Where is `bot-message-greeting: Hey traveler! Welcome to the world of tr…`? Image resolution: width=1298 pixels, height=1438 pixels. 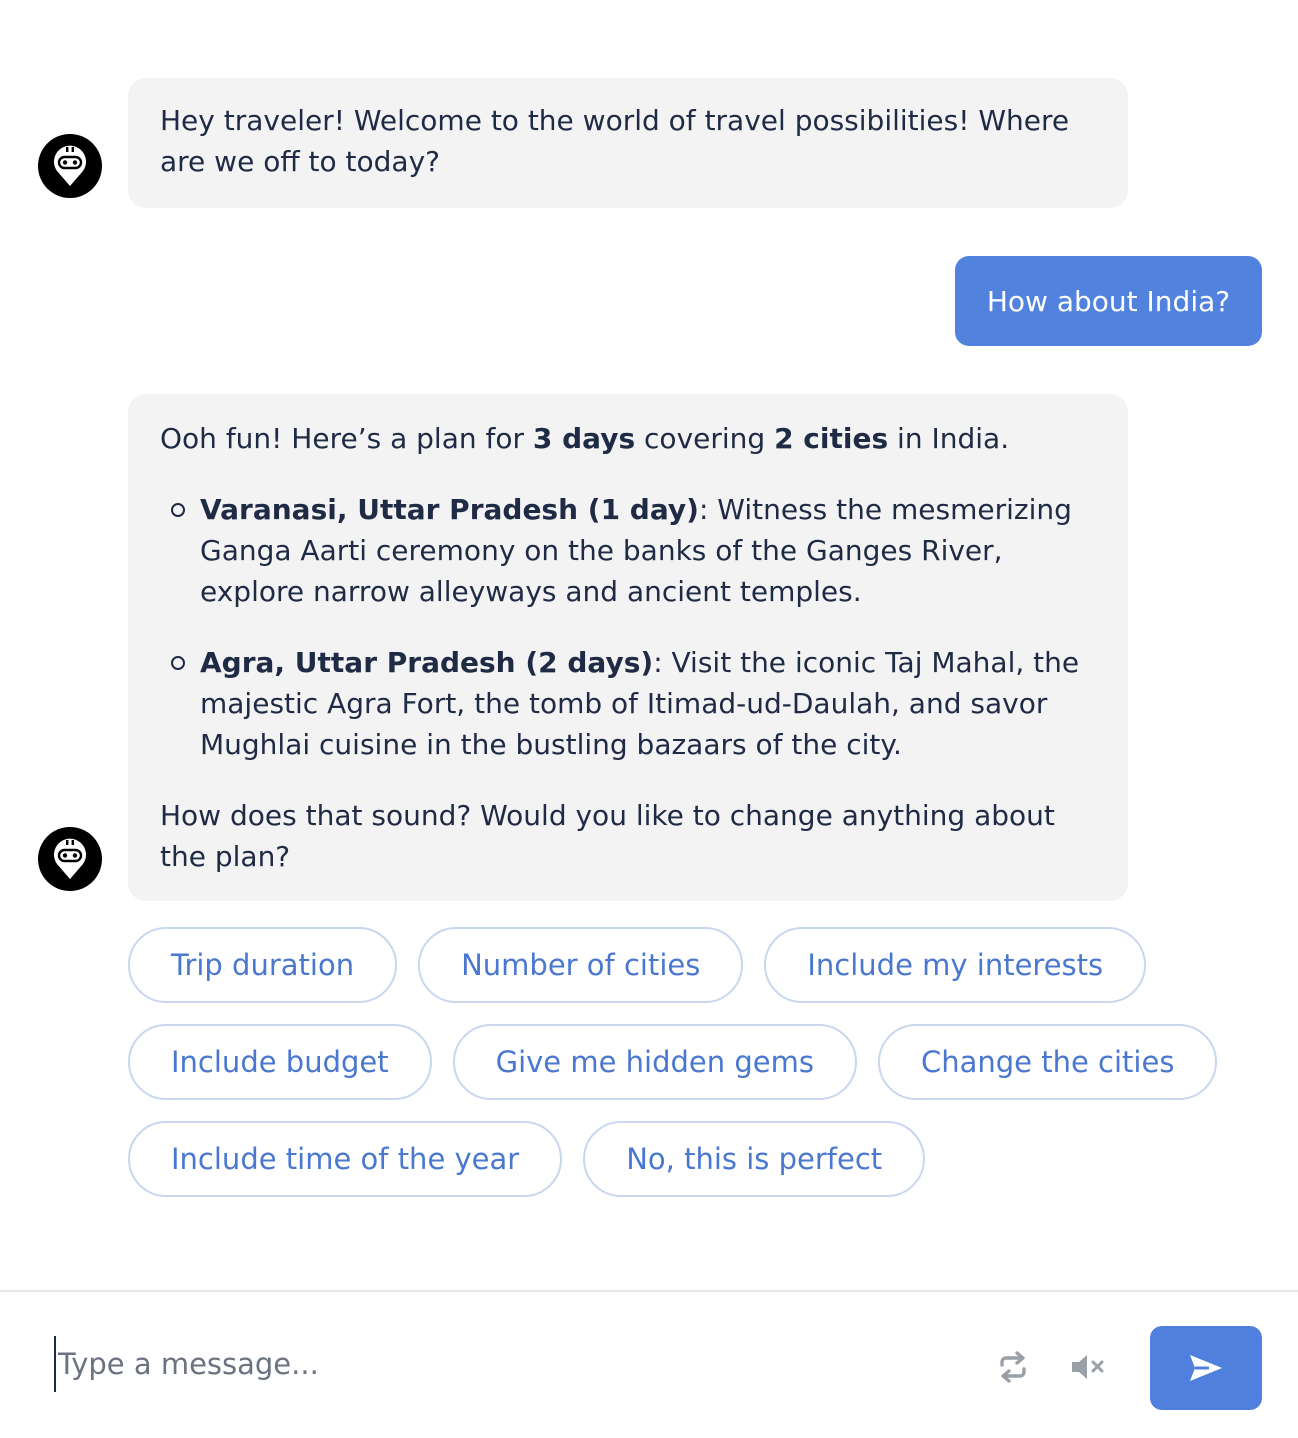
bot-message-greeting: Hey traveler! Welcome to the world of tr… is located at coordinates (628, 143).